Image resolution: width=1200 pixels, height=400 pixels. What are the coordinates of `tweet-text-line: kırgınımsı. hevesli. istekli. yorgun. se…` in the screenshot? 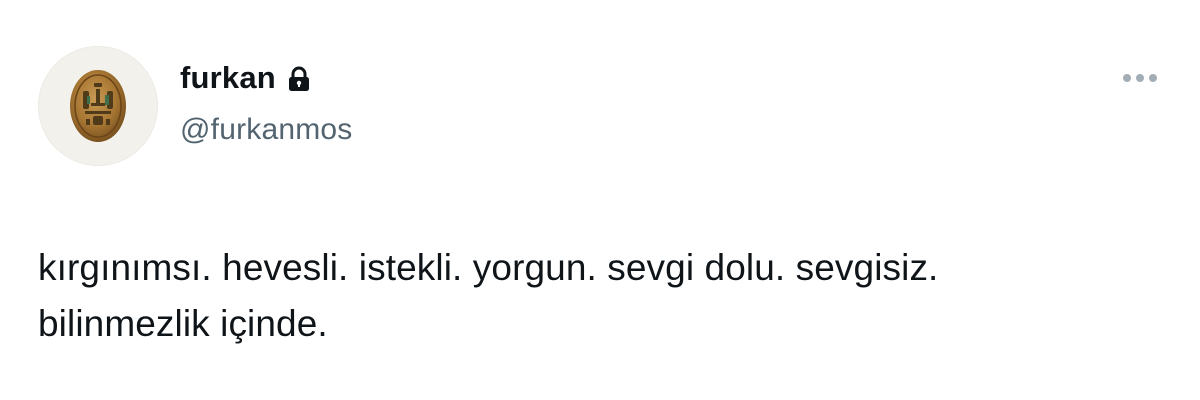 It's located at (488, 267).